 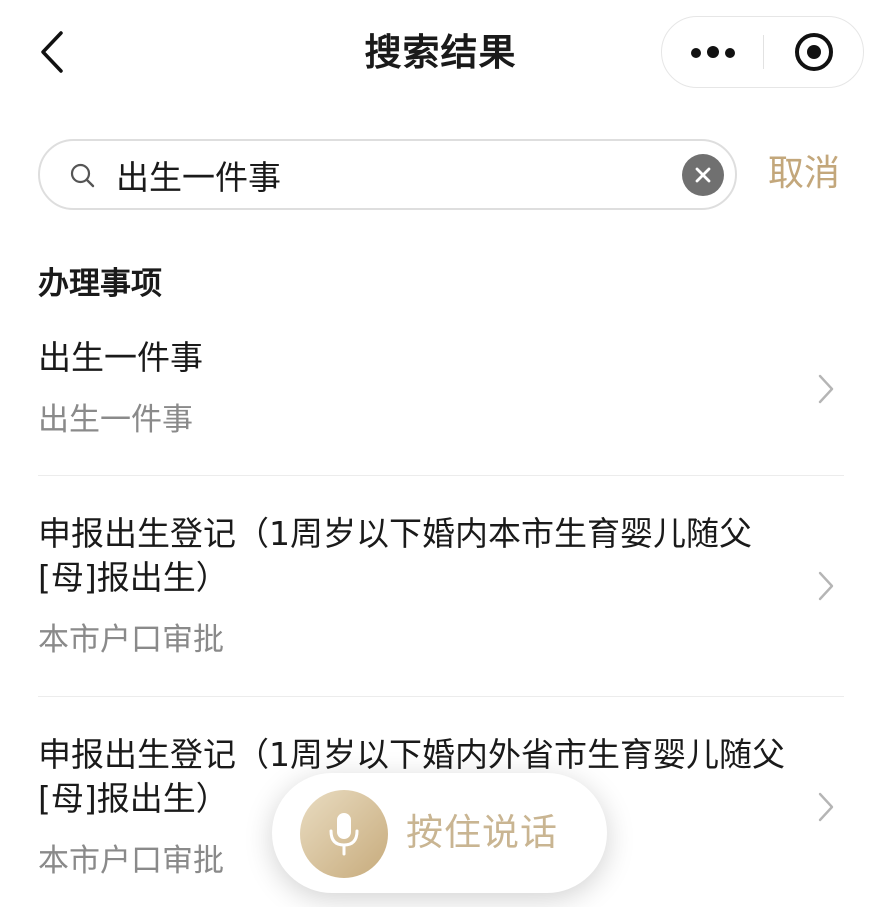 I want to click on result-title: 出生一件事, so click(x=441, y=358).